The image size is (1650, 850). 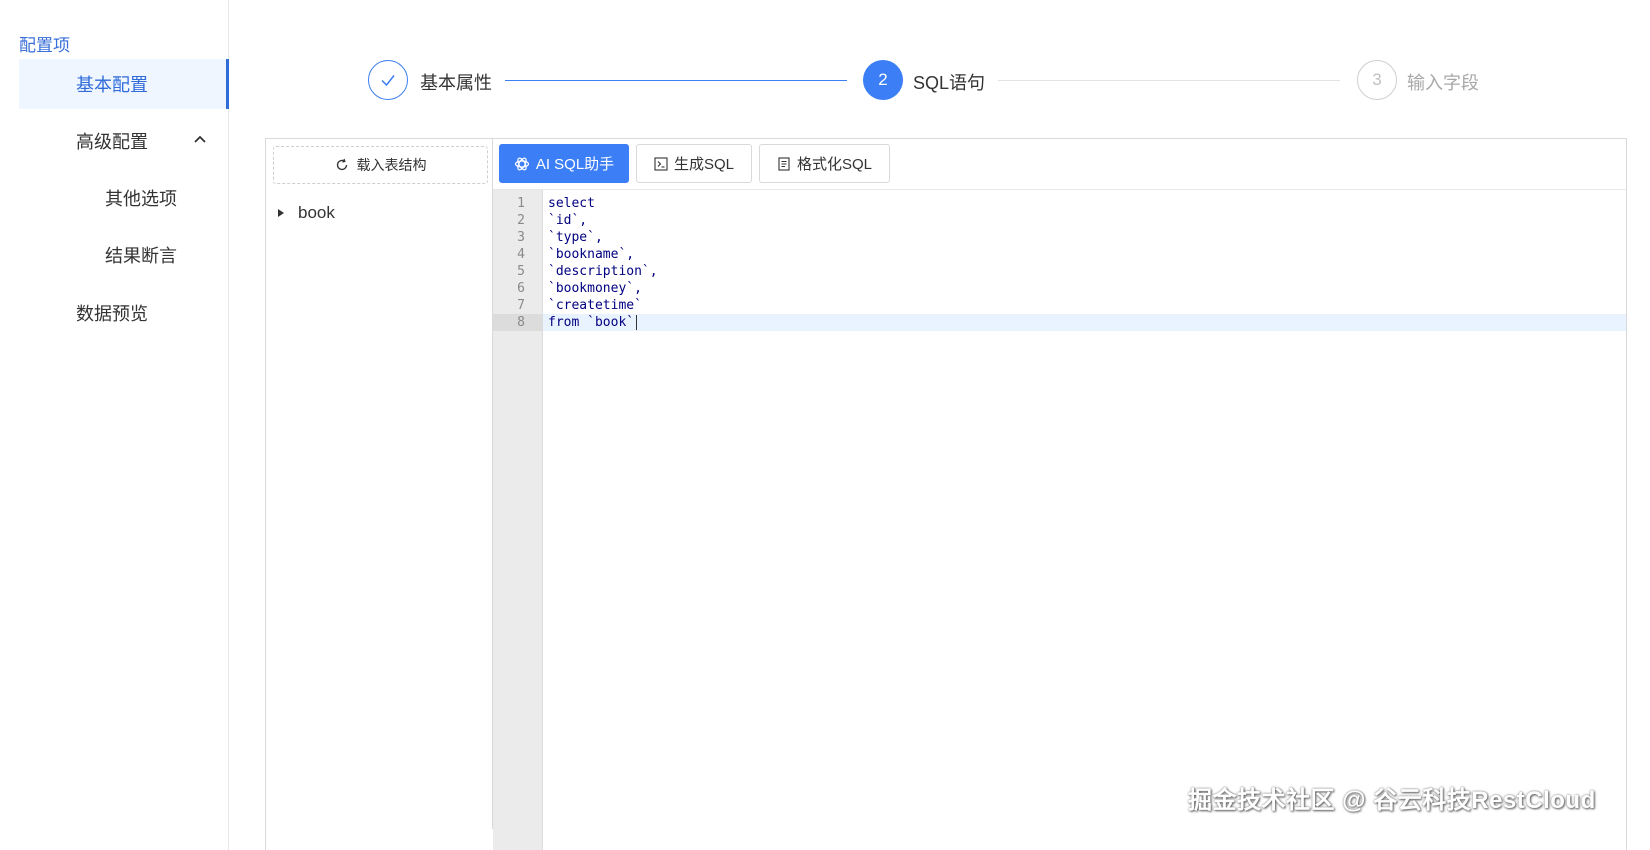 What do you see at coordinates (595, 288) in the screenshot?
I see `code-line: `bookmoney`,` at bounding box center [595, 288].